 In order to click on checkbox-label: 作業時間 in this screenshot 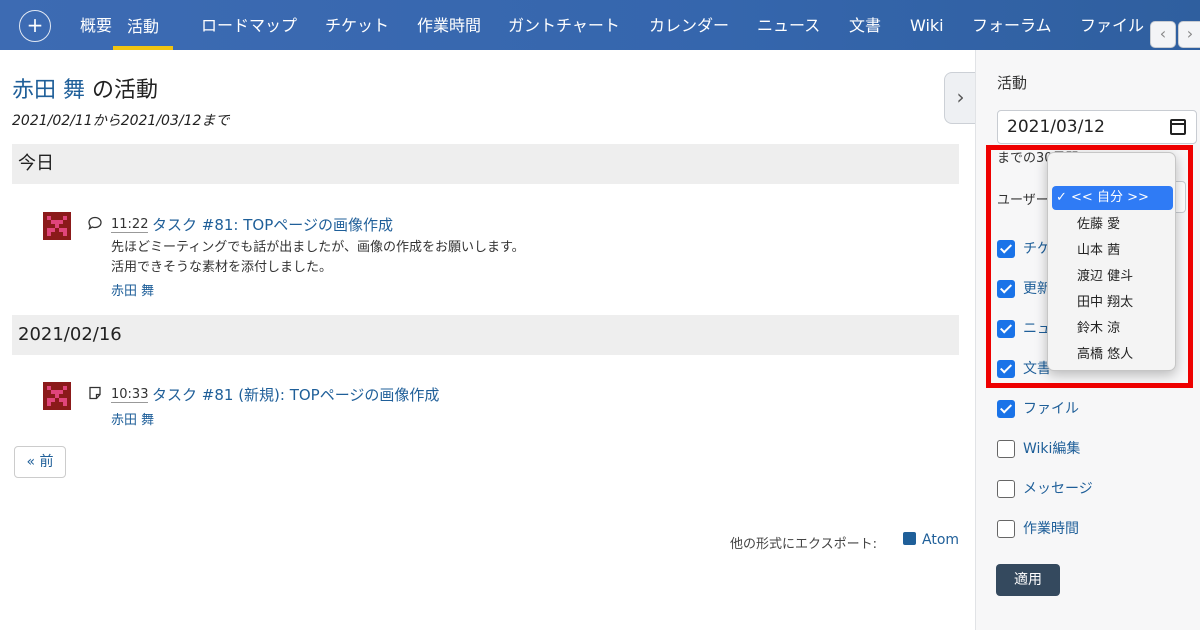, I will do `click(1051, 529)`.